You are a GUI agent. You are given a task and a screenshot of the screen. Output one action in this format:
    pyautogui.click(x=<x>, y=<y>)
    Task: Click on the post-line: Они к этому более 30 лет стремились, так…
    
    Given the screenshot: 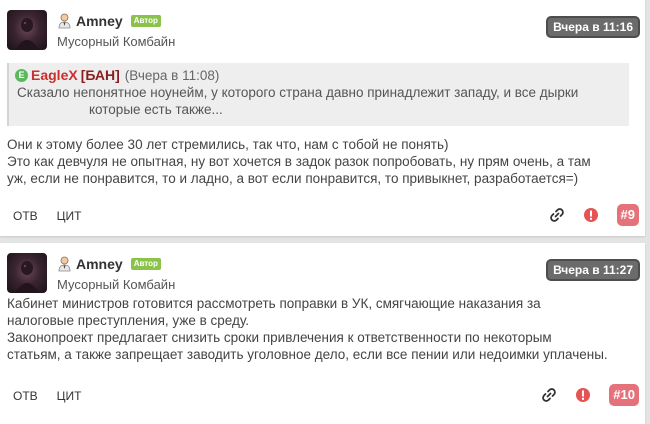 What is the action you would take?
    pyautogui.click(x=228, y=144)
    